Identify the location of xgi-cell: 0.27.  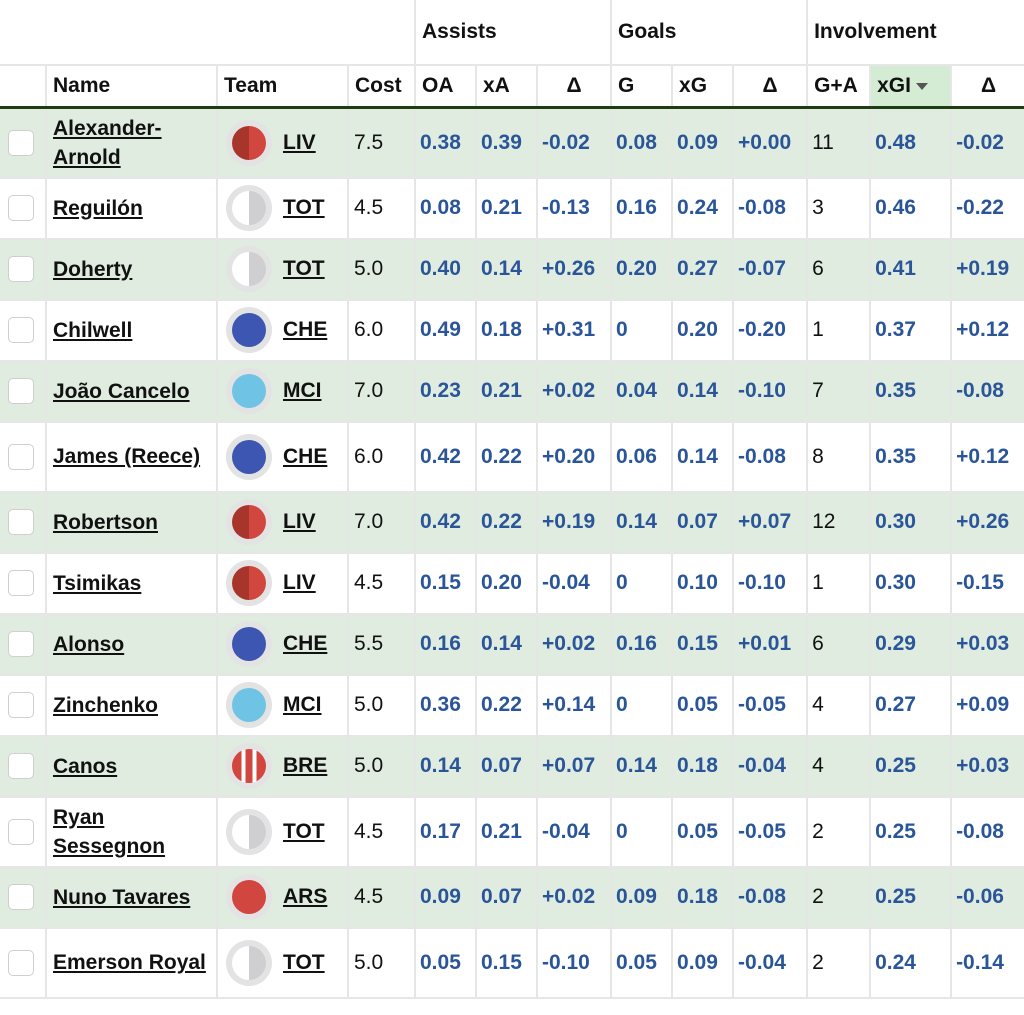
(911, 705).